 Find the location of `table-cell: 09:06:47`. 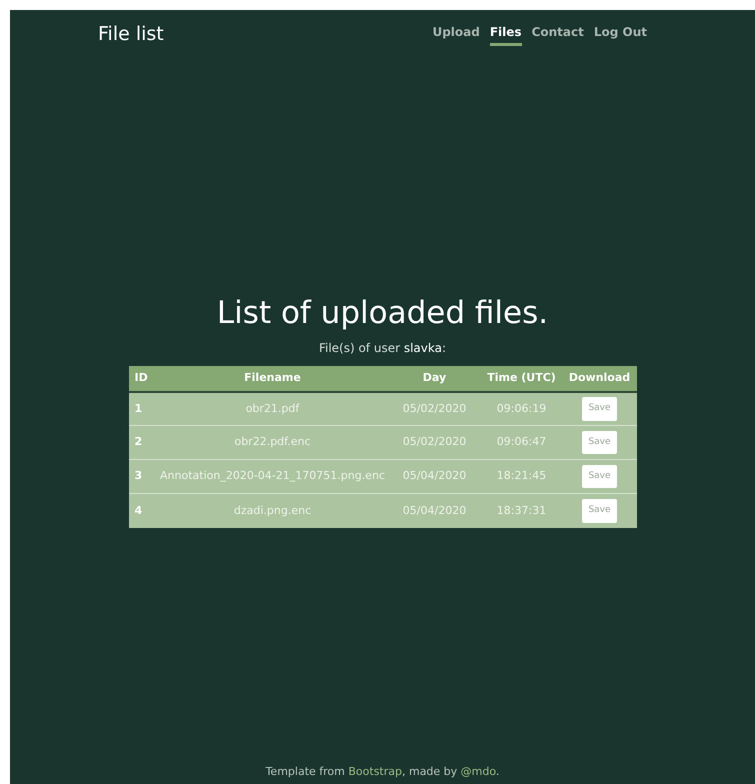

table-cell: 09:06:47 is located at coordinates (521, 443).